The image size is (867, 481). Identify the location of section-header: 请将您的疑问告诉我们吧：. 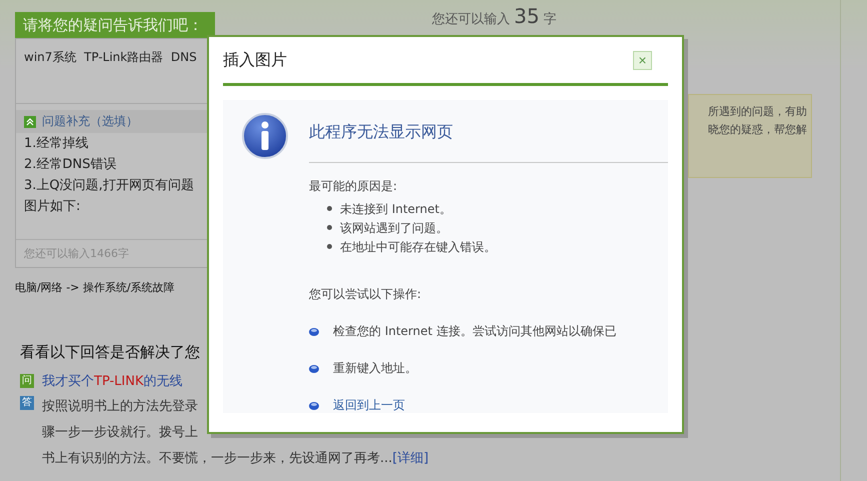
(115, 25).